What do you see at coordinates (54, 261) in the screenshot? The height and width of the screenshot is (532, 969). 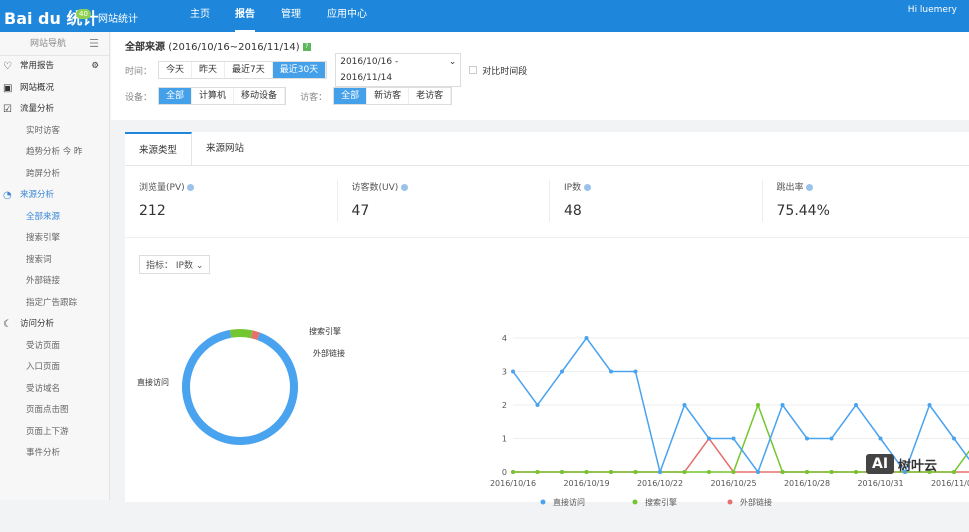 I see `sidebar-item: 搜索词` at bounding box center [54, 261].